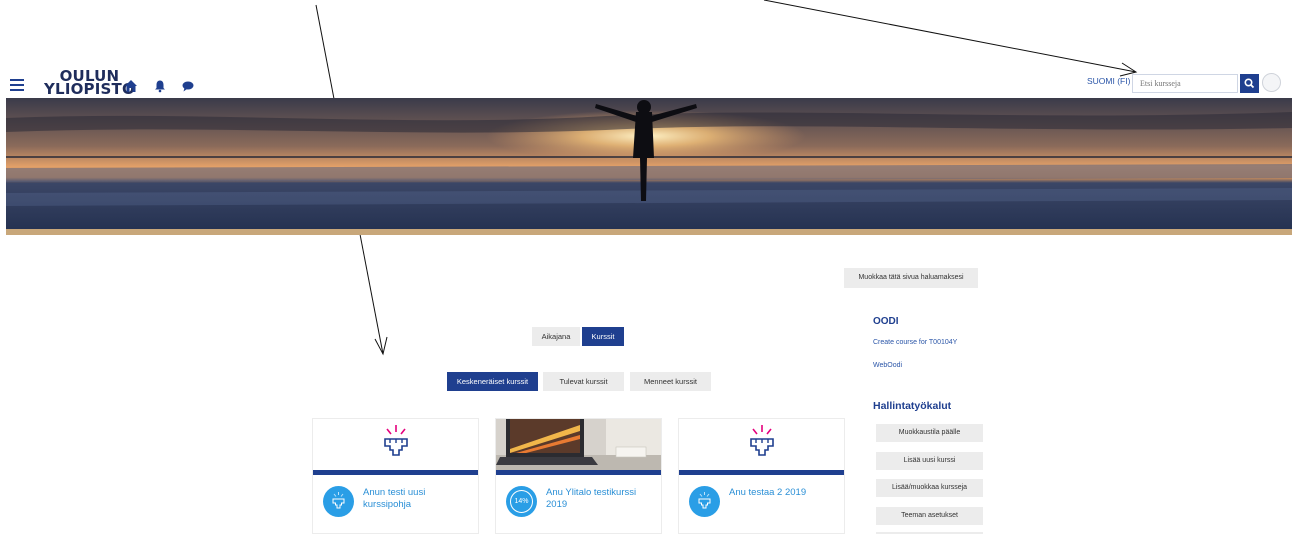  What do you see at coordinates (761, 476) in the screenshot?
I see `course-card: Anu testaa 2 2019` at bounding box center [761, 476].